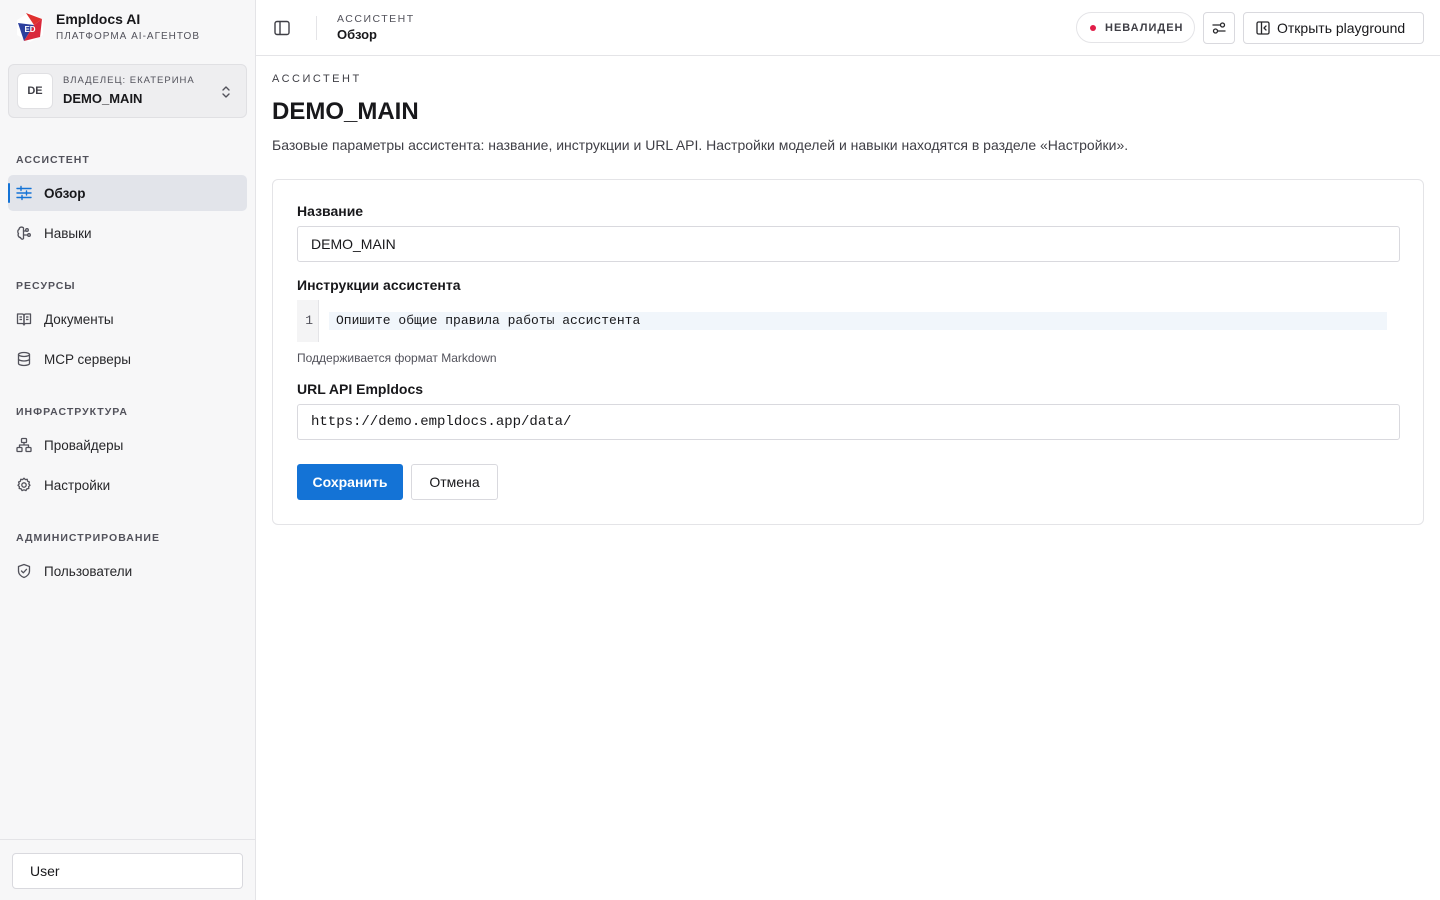 This screenshot has width=1440, height=900. I want to click on sidebar-item-label: MCP серверы, so click(88, 359).